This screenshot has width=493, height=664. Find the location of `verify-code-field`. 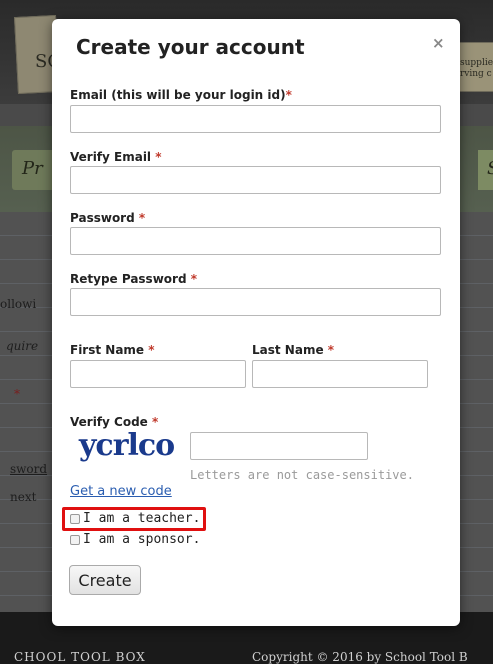

verify-code-field is located at coordinates (279, 446).